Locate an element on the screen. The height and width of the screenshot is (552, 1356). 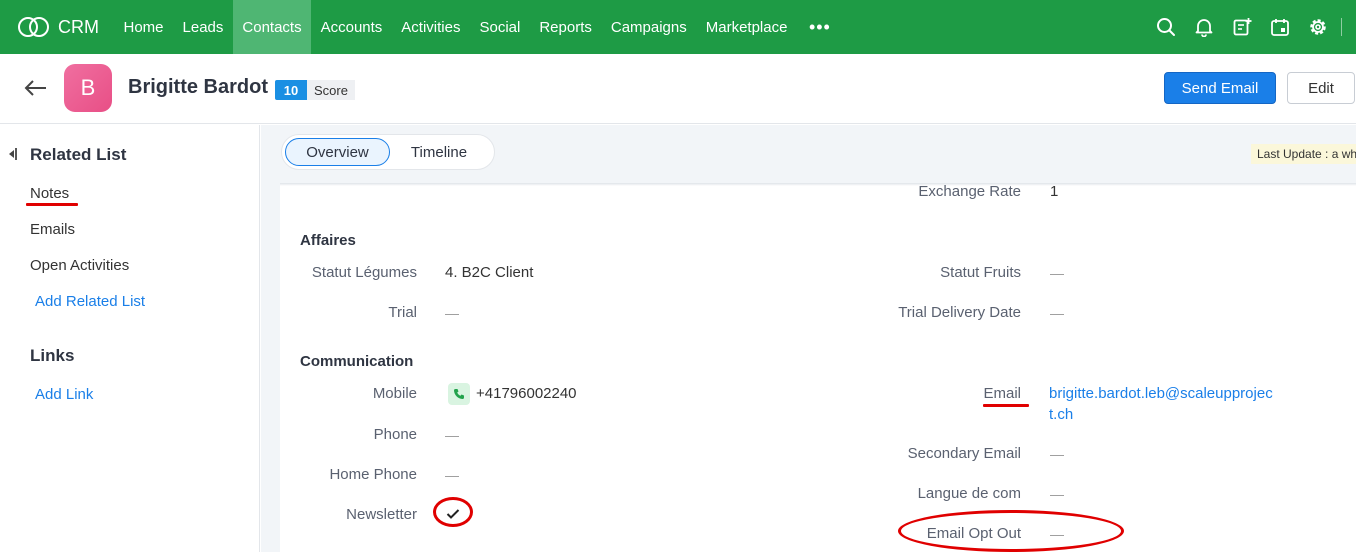
annotation-underline-notes is located at coordinates (52, 204).